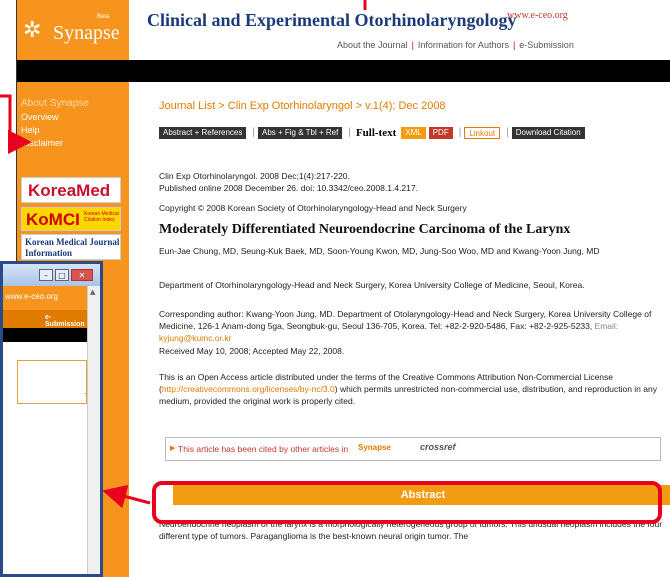 The height and width of the screenshot is (577, 670). Describe the element at coordinates (372, 45) in the screenshot. I see `nav-about-journal: About the Journal` at that location.